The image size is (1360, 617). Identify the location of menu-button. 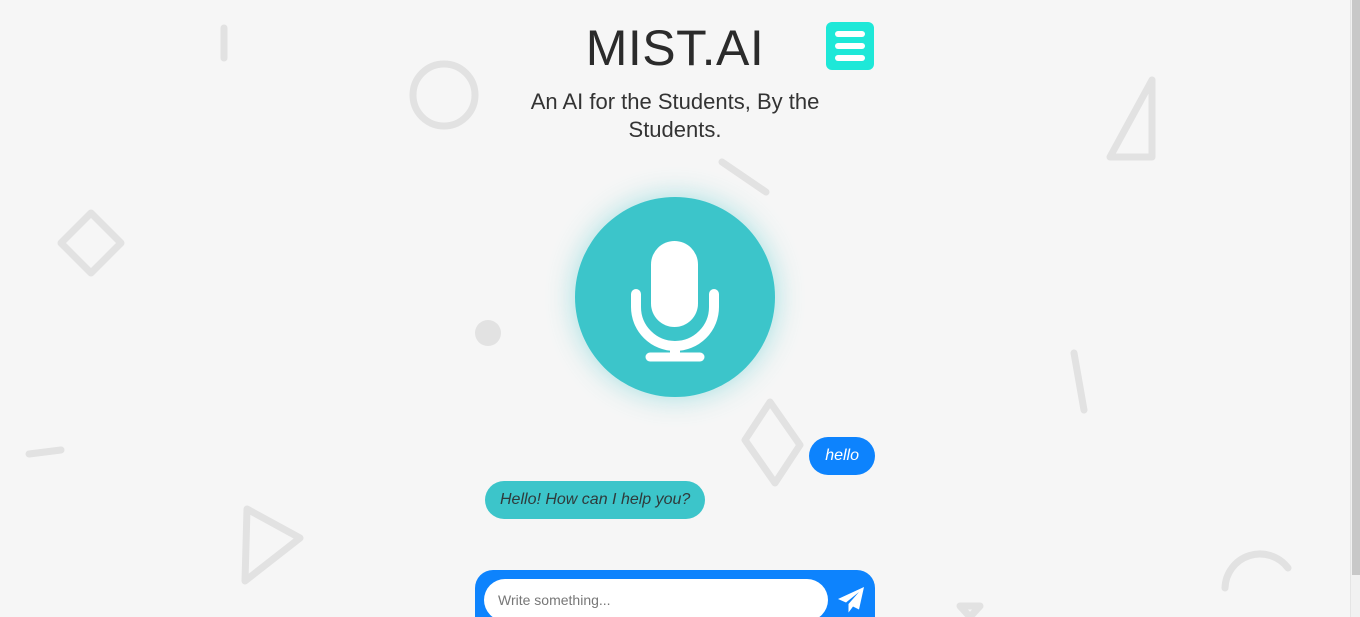
(850, 46).